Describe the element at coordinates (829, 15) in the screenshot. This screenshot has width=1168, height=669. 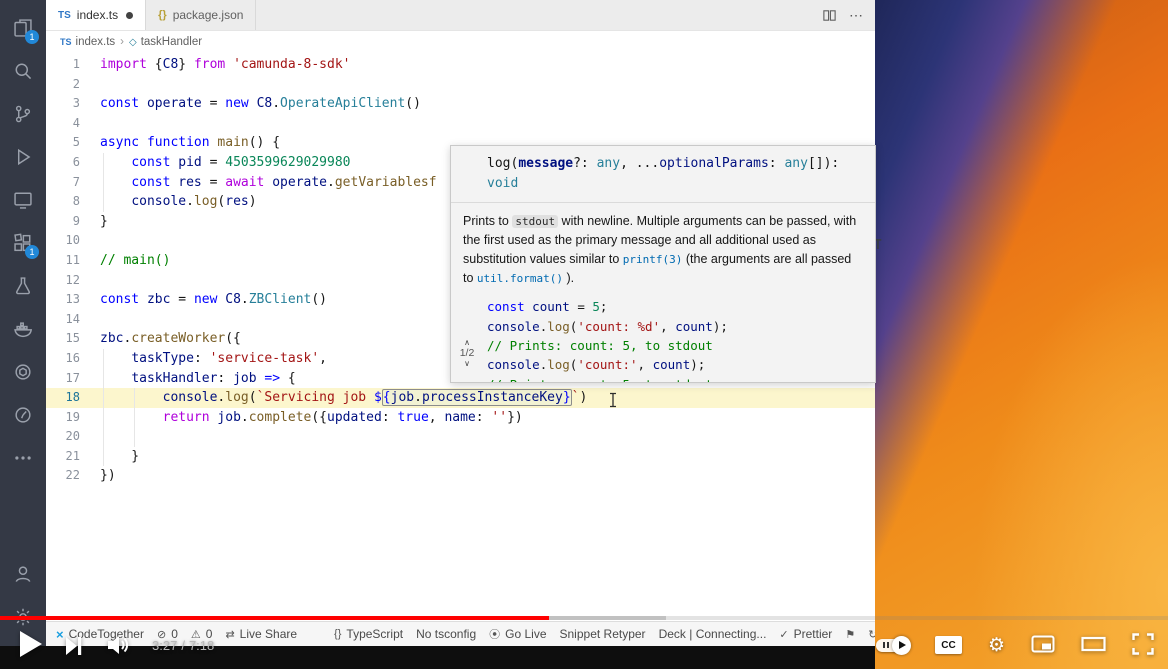
I see `split-editor-icon` at that location.